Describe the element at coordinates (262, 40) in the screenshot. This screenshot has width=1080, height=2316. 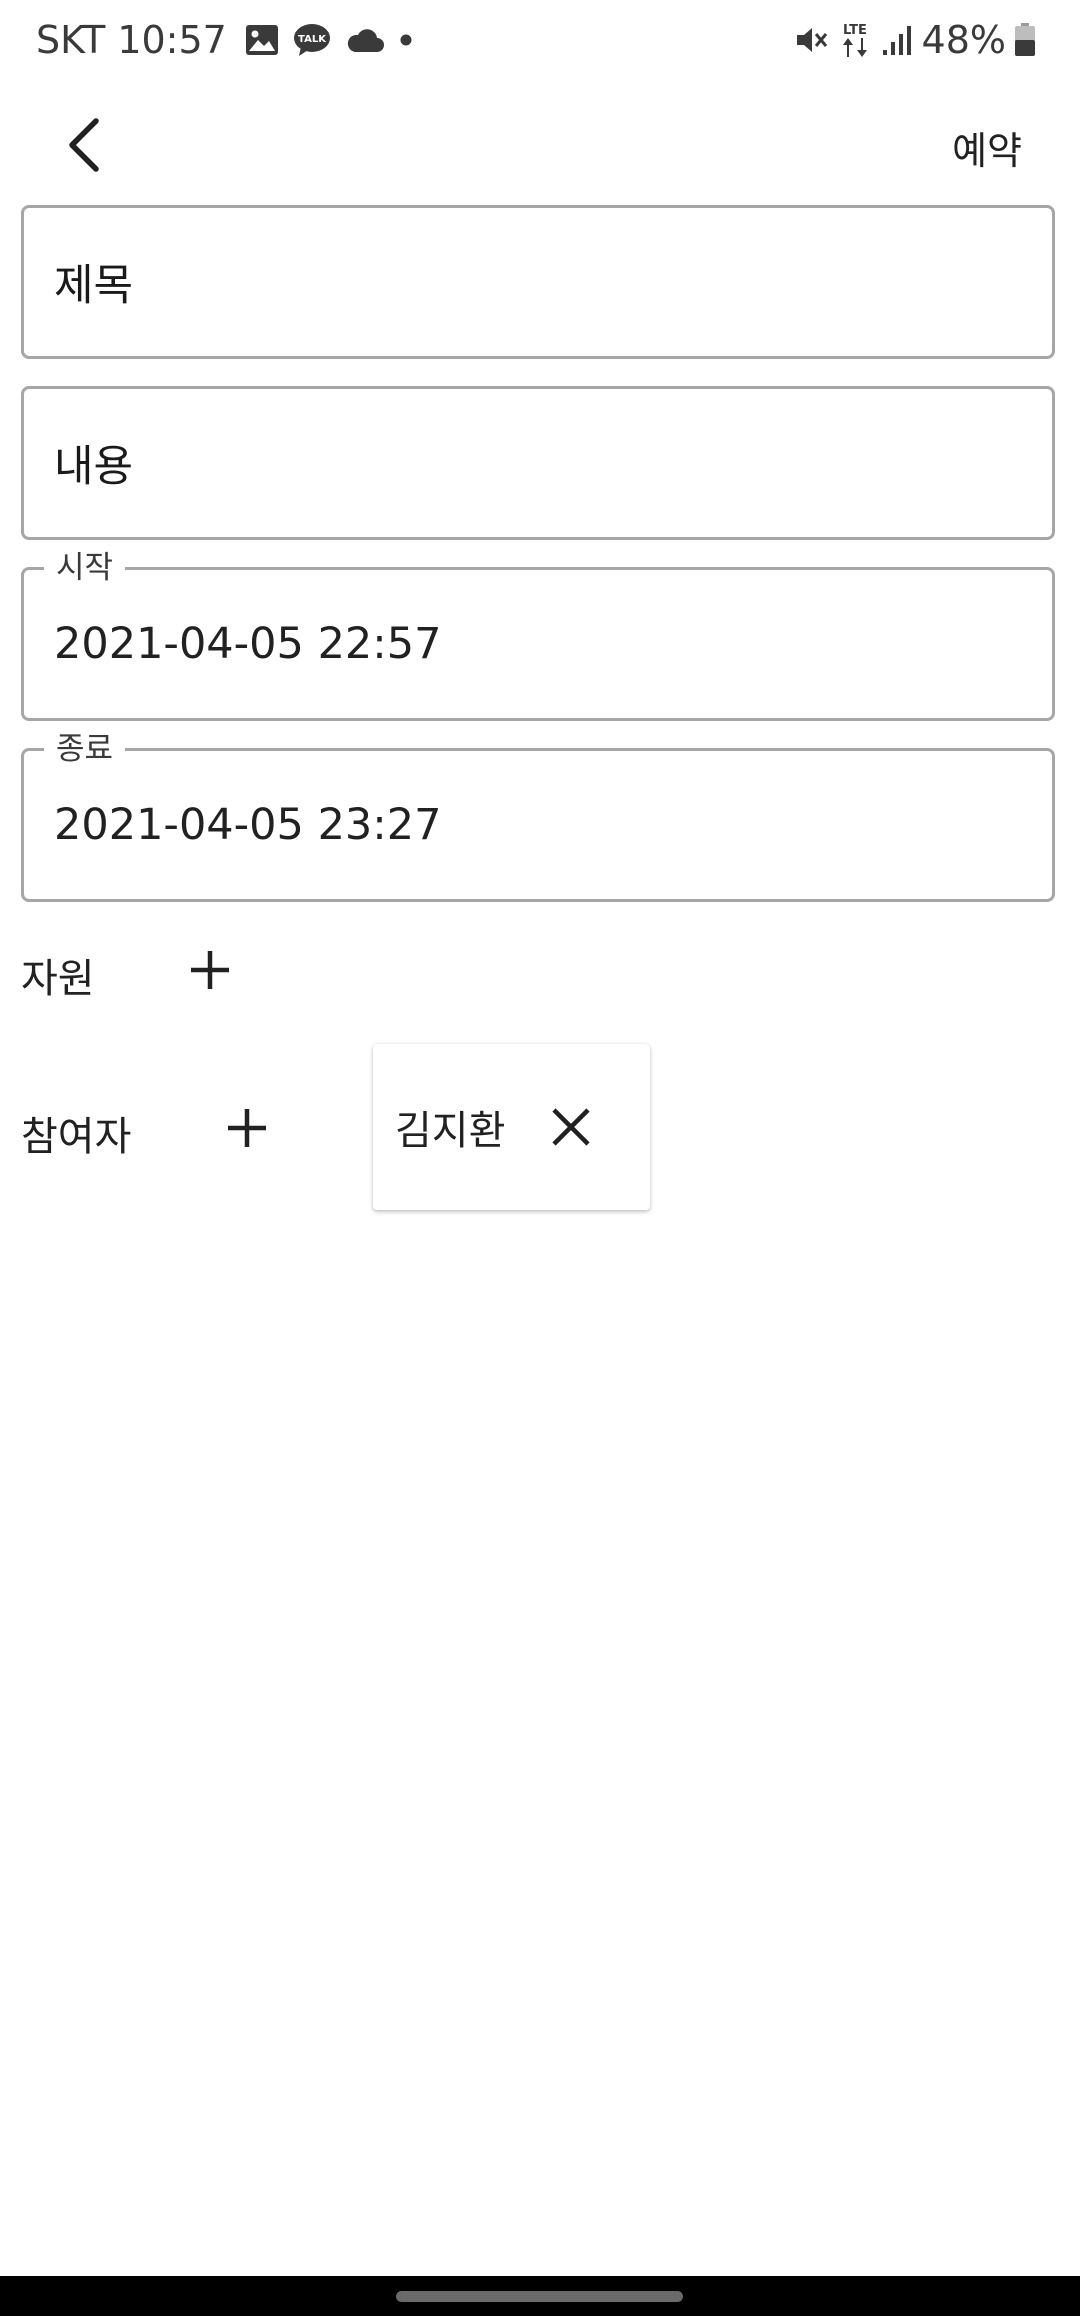
I see `image-icon` at that location.